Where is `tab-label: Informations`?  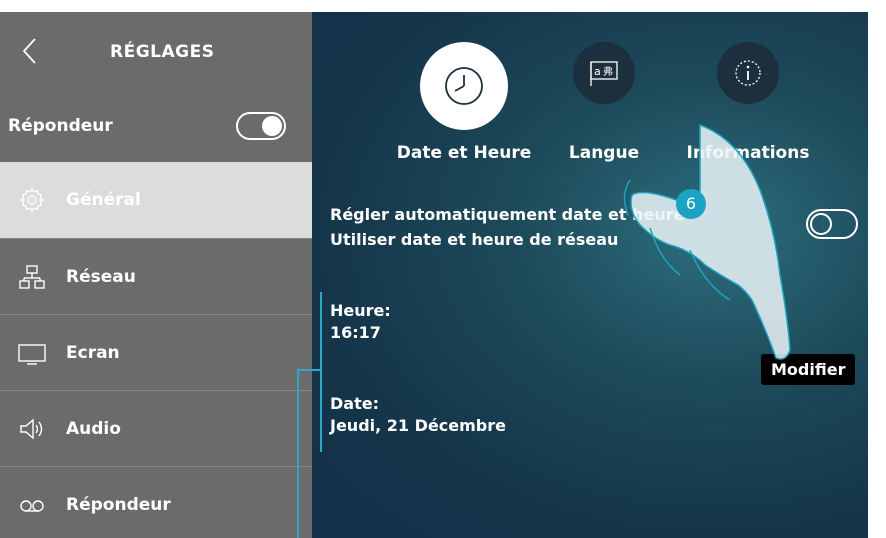 tab-label: Informations is located at coordinates (748, 153).